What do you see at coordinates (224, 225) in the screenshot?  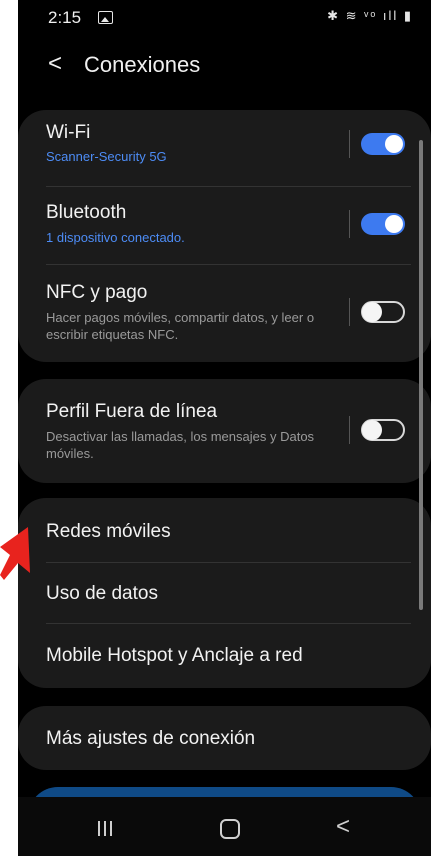 I see `bluetooth-row: Bluetooth 1 dispositivo conectado.` at bounding box center [224, 225].